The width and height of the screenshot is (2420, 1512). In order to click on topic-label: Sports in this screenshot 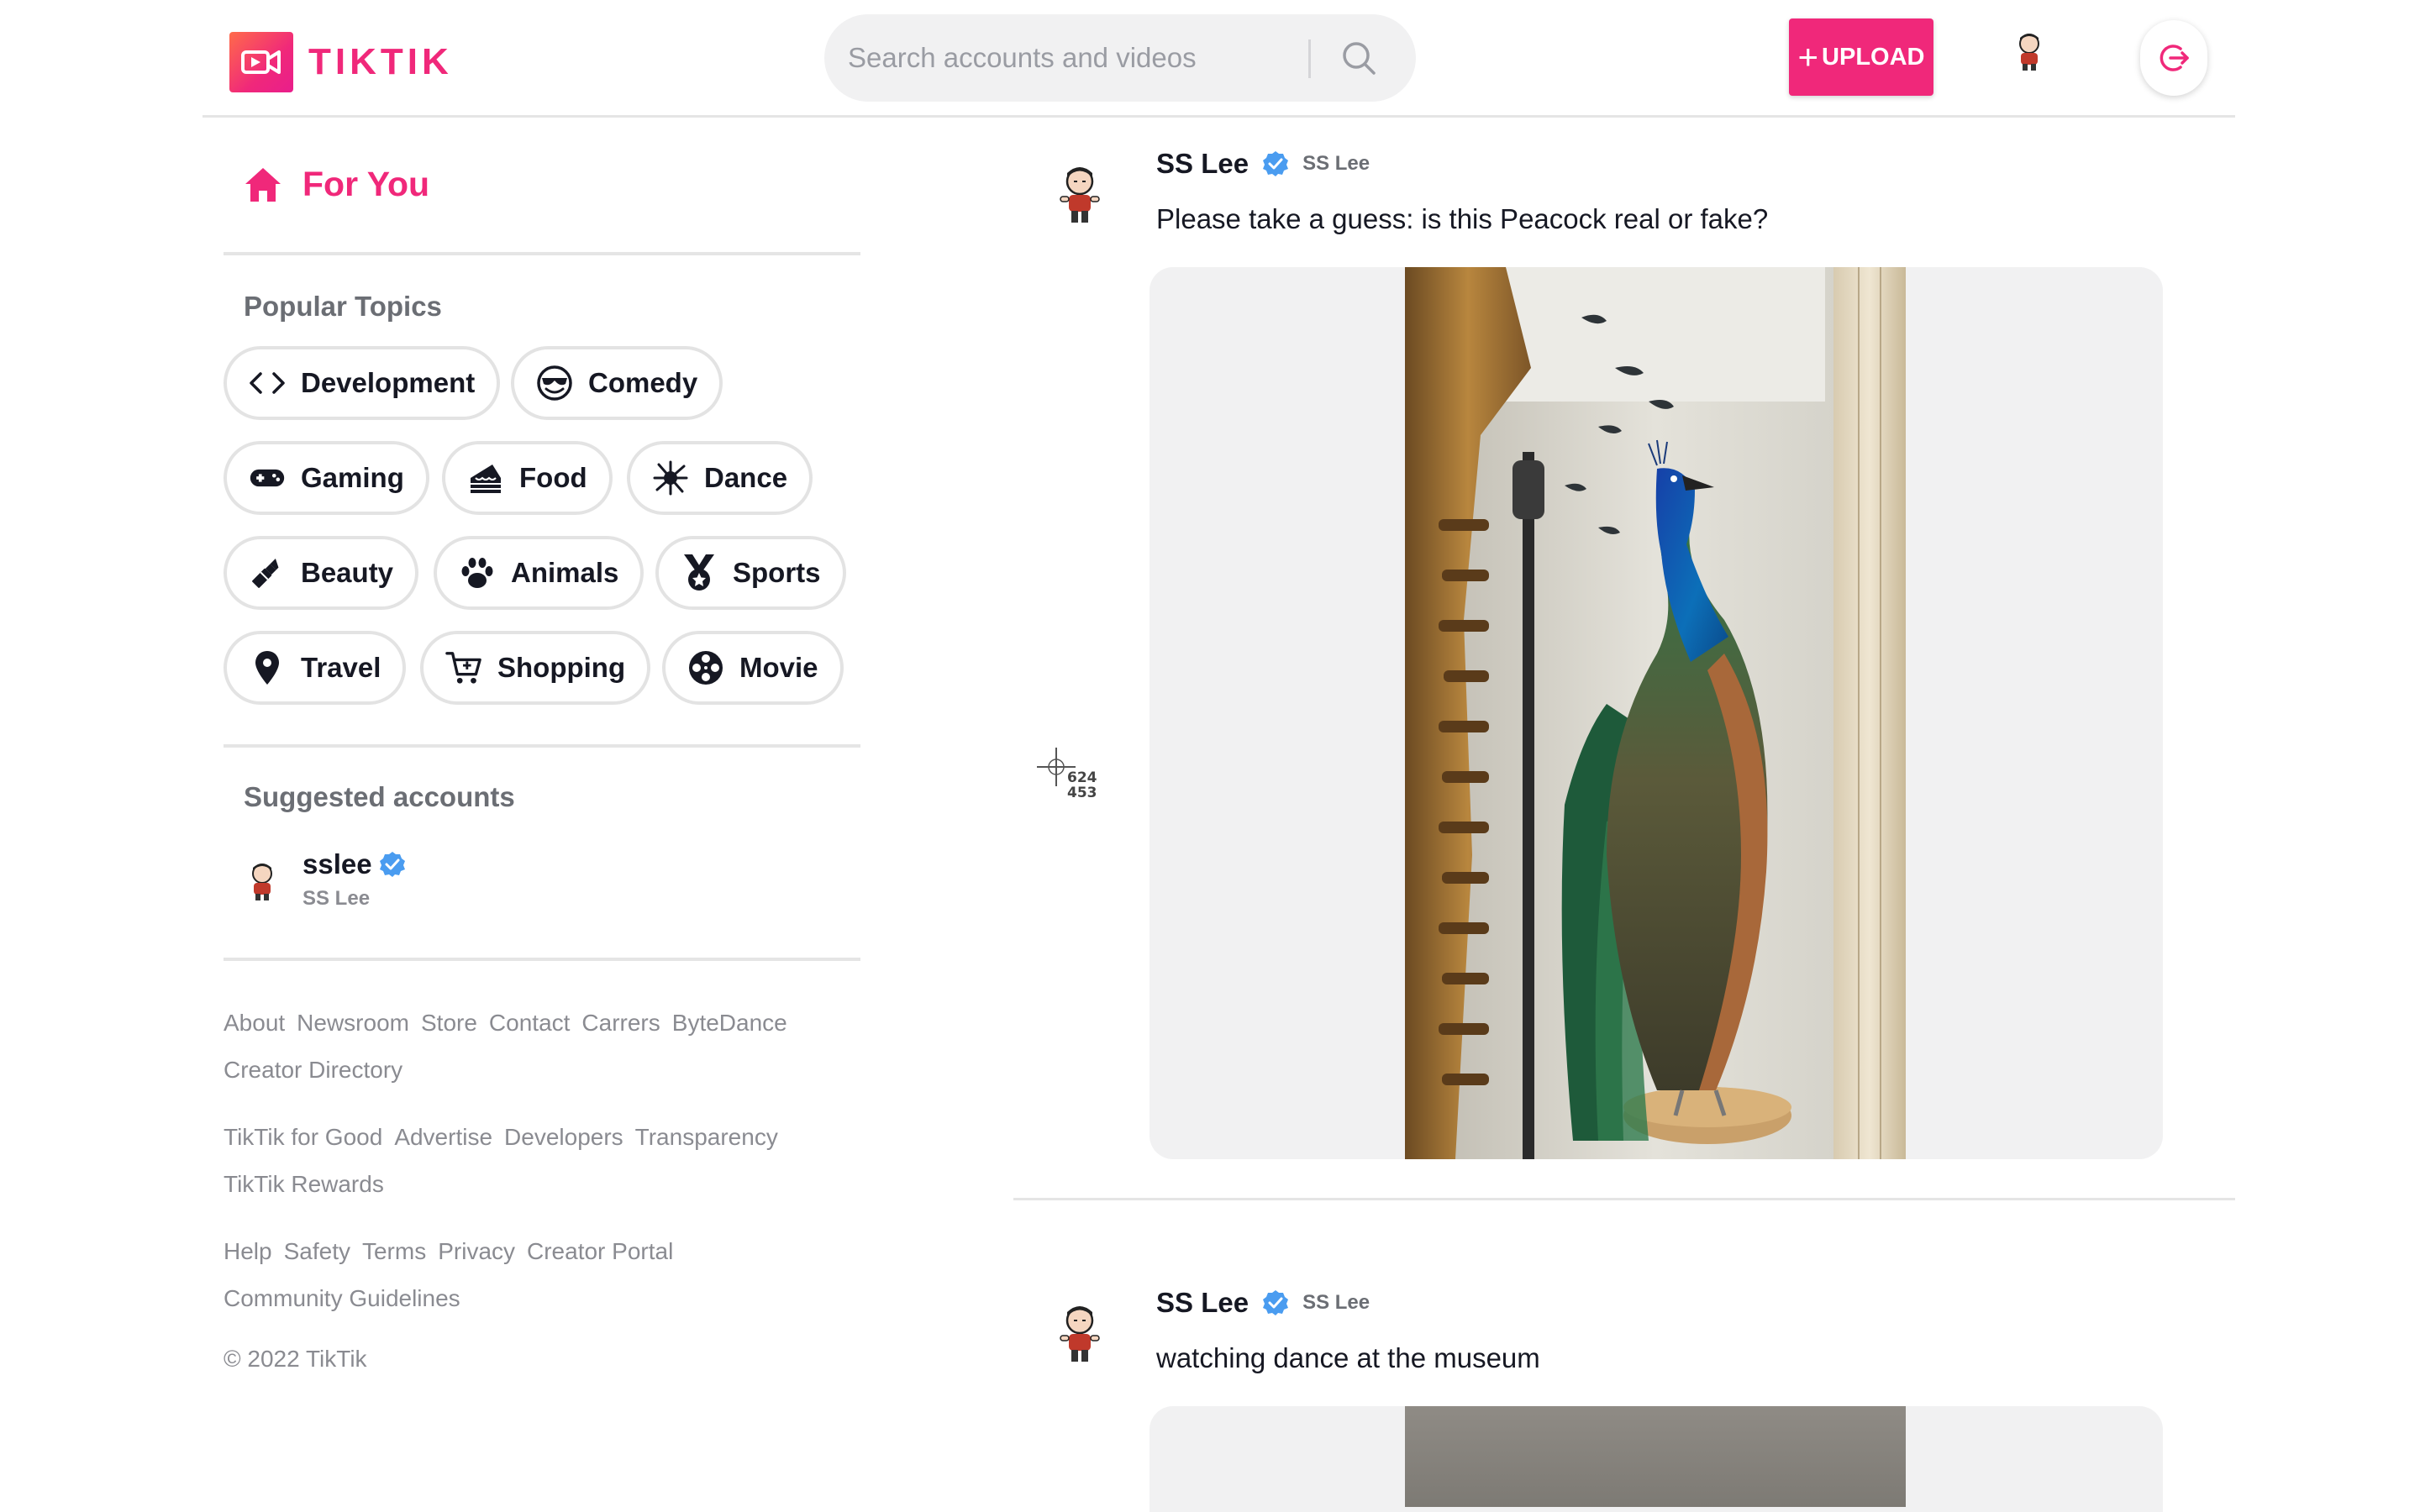, I will do `click(777, 572)`.